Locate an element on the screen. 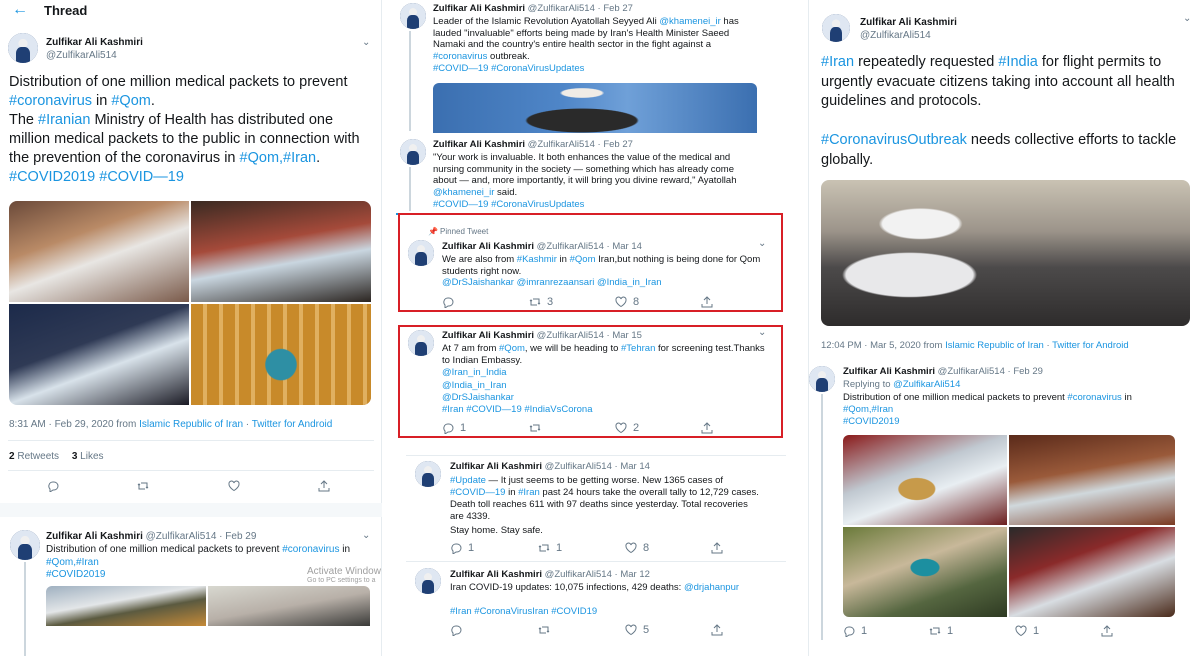 This screenshot has width=1200, height=656. like-button: 1 is located at coordinates (1027, 631).